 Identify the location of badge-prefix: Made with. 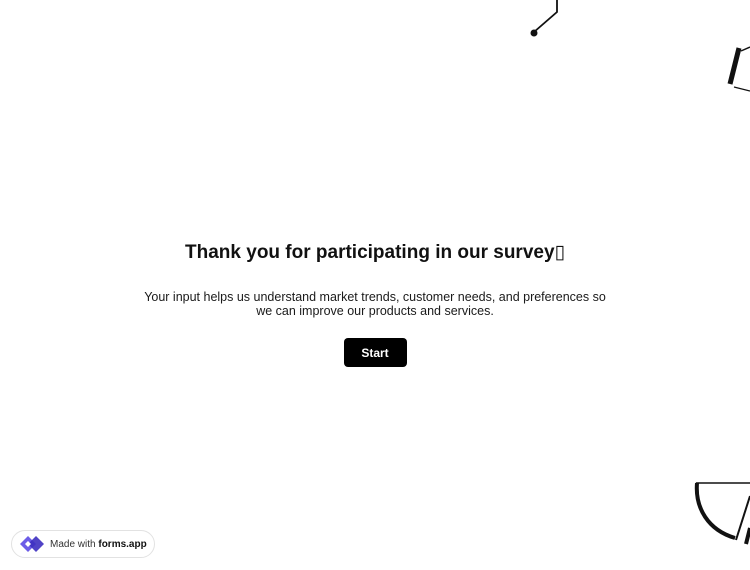
(74, 544).